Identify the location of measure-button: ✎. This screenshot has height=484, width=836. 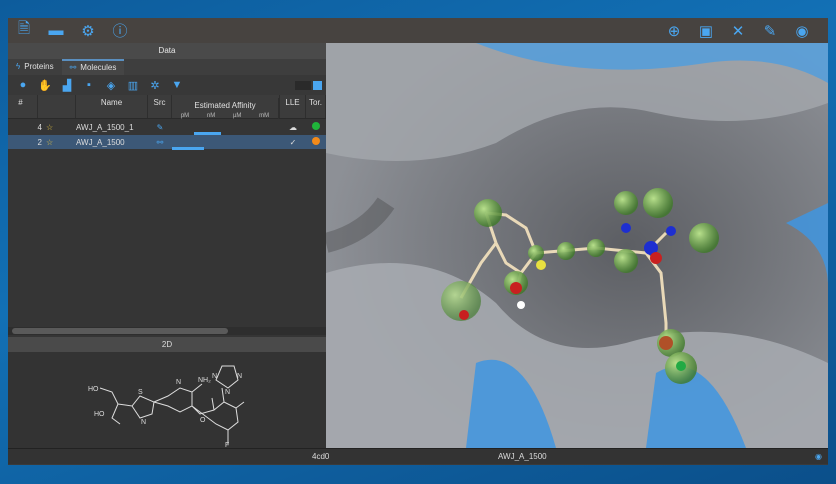
(770, 30).